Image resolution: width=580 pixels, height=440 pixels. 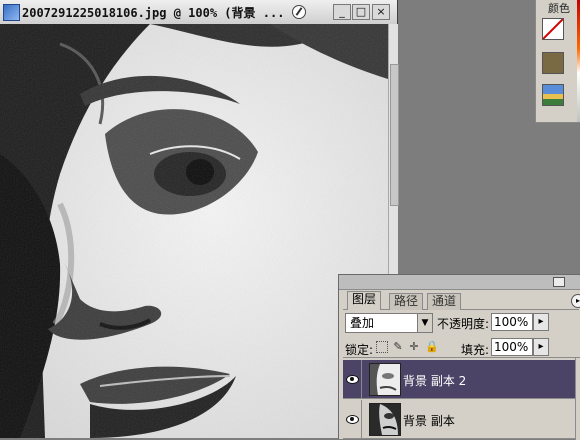 I want to click on tab-channels: 通道, so click(x=444, y=301).